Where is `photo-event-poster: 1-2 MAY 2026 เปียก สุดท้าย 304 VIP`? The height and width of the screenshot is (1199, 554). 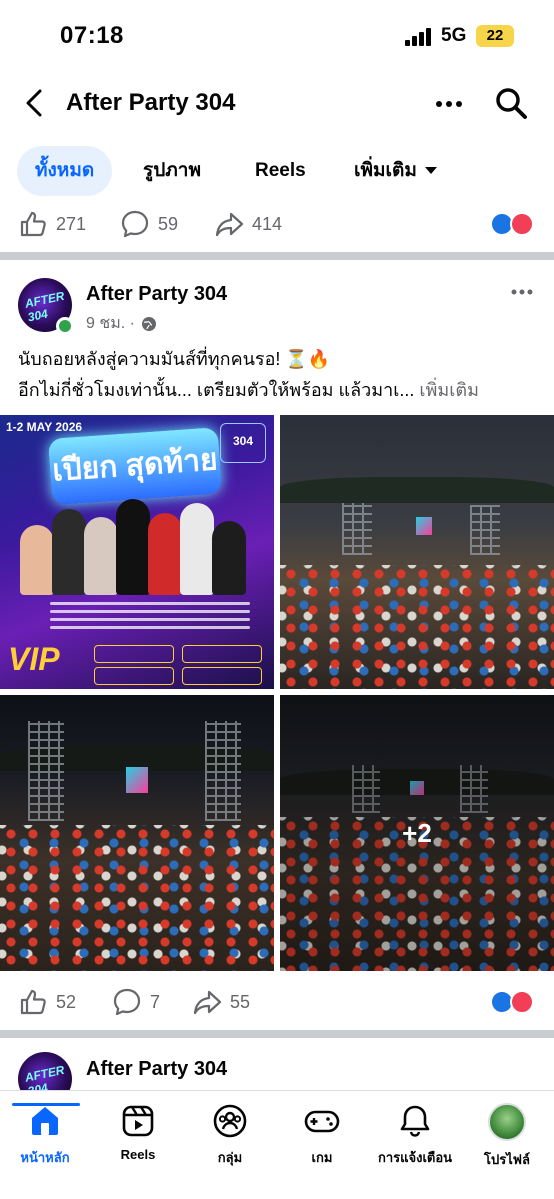
photo-event-poster: 1-2 MAY 2026 เปียก สุดท้าย 304 VIP is located at coordinates (137, 552).